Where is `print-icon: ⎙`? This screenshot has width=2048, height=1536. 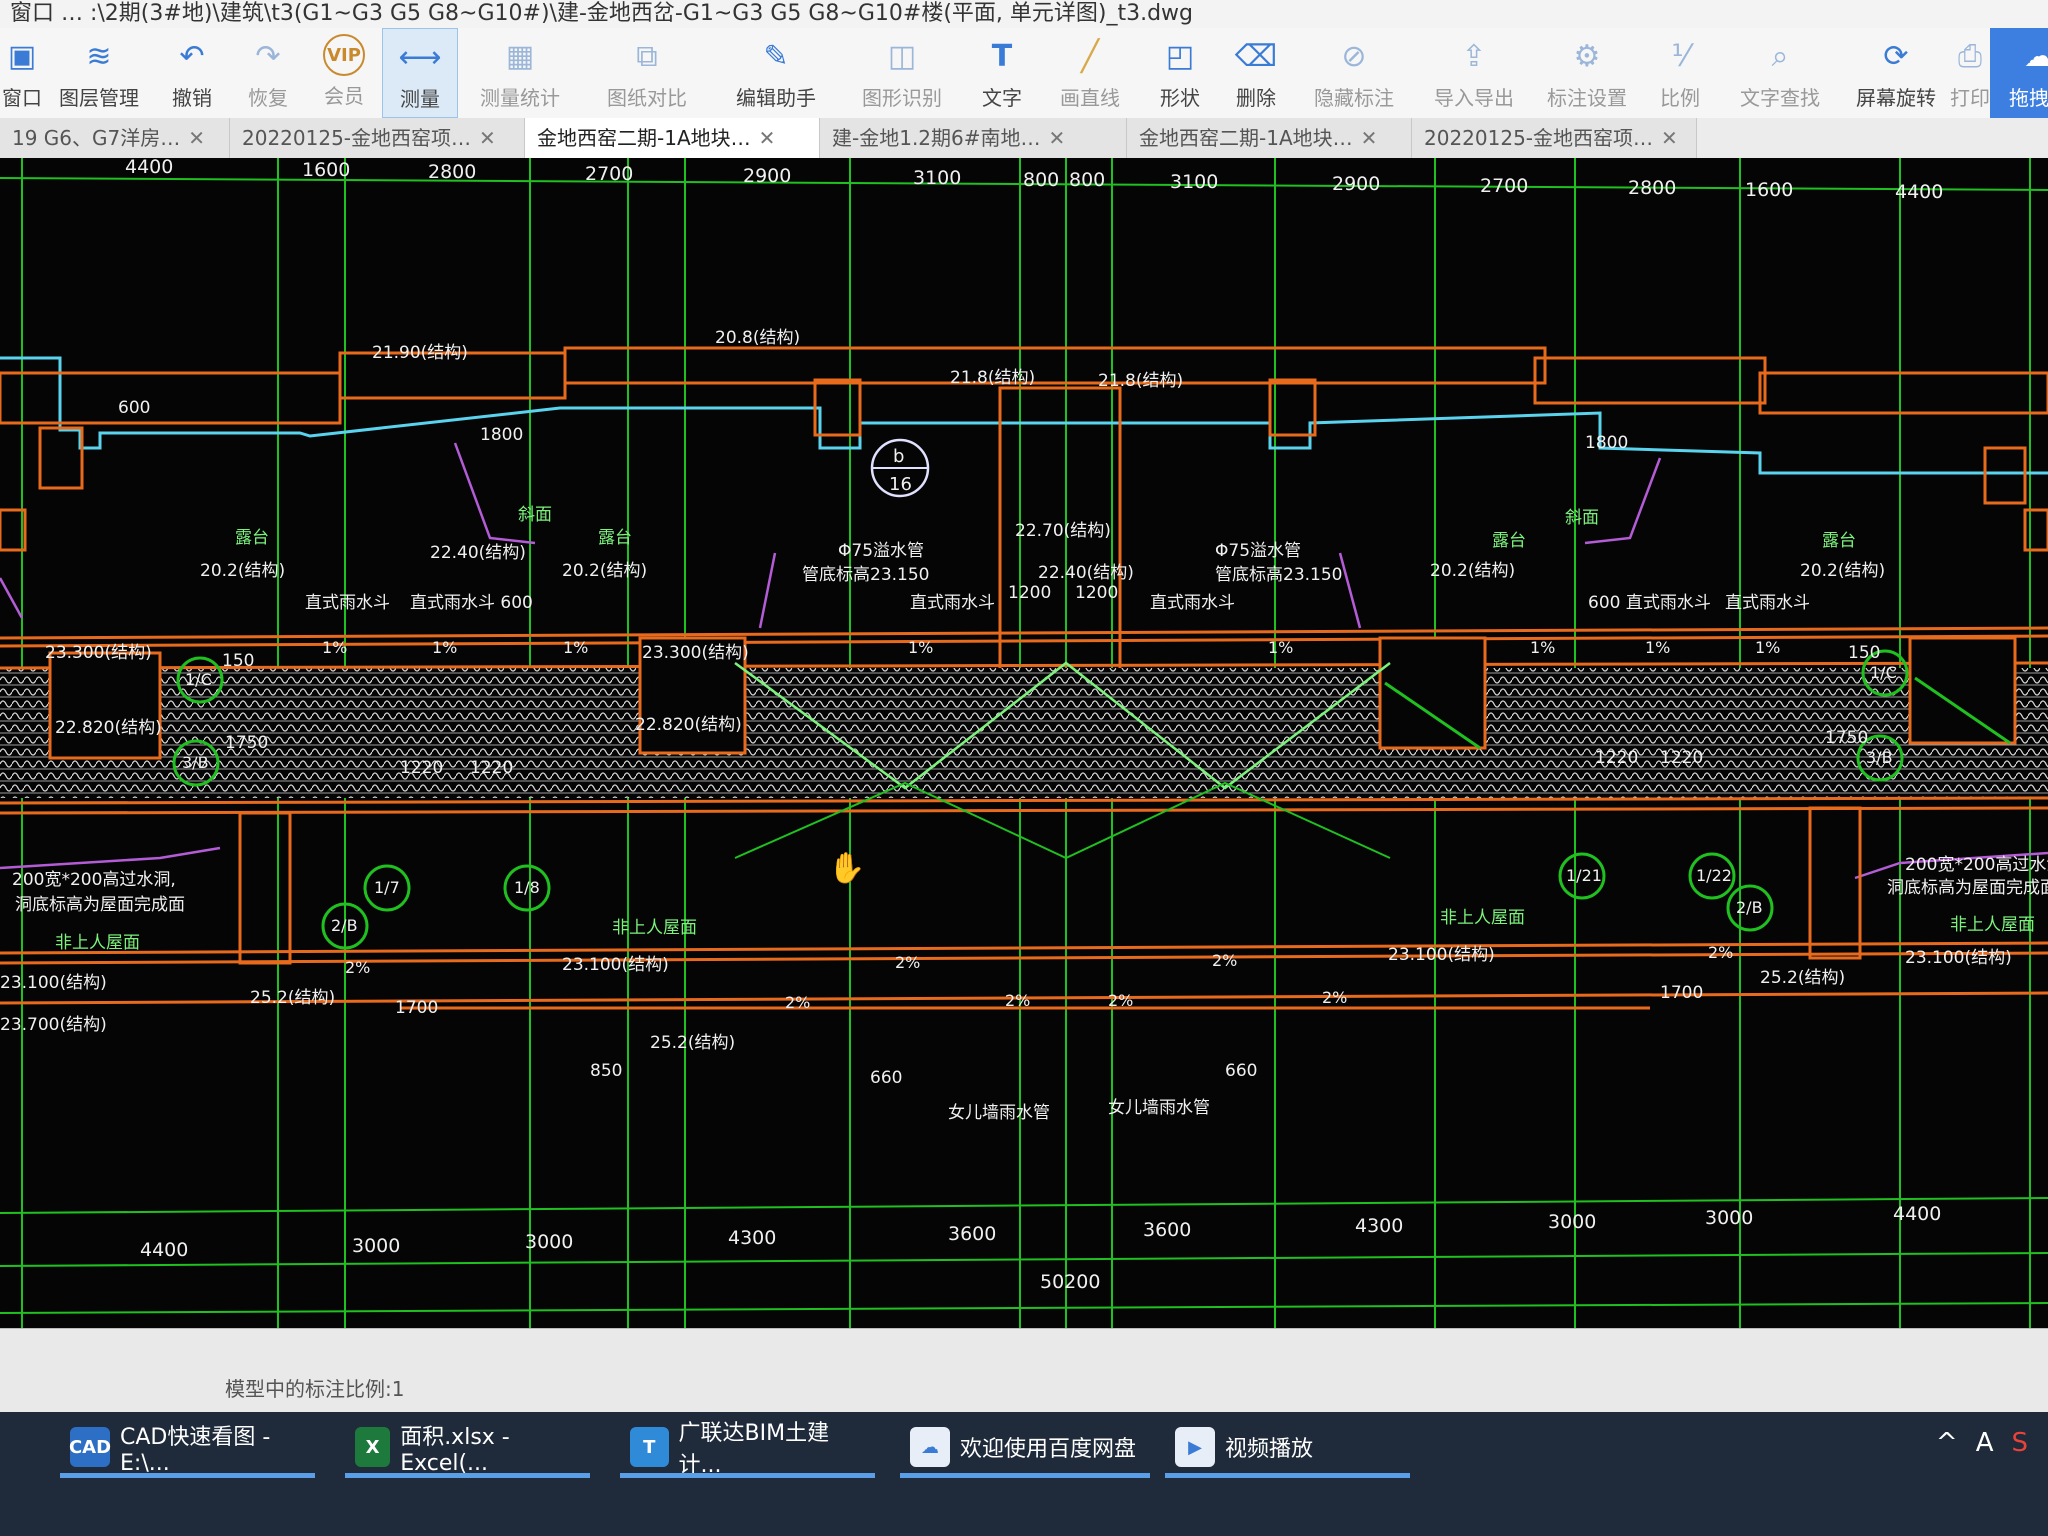 print-icon: ⎙ is located at coordinates (1970, 56).